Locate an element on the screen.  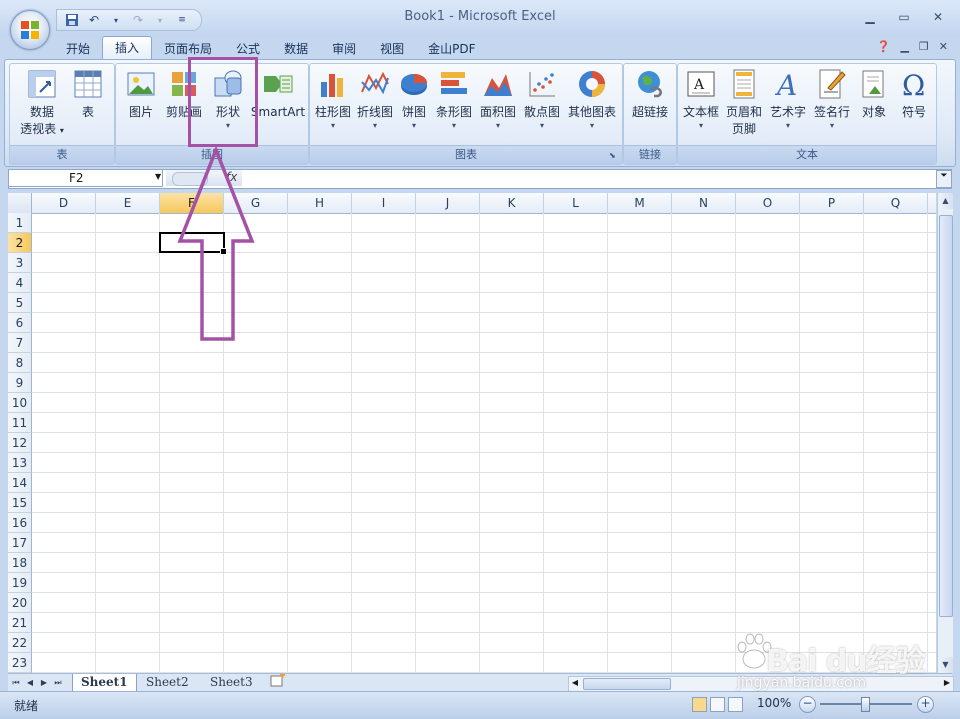
zoom-out-icon: − is located at coordinates (807, 704).